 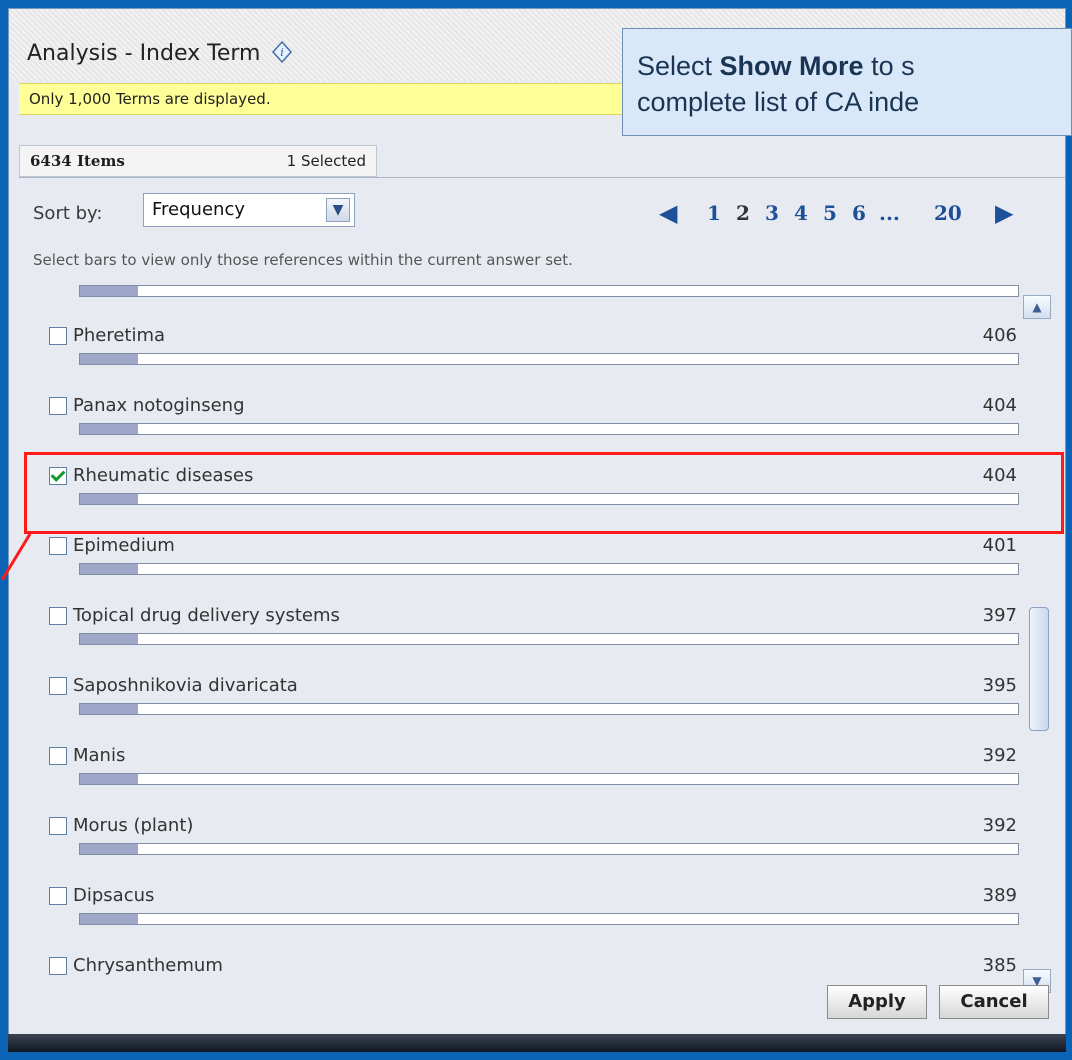 I want to click on page-link-6: 6, so click(x=859, y=213).